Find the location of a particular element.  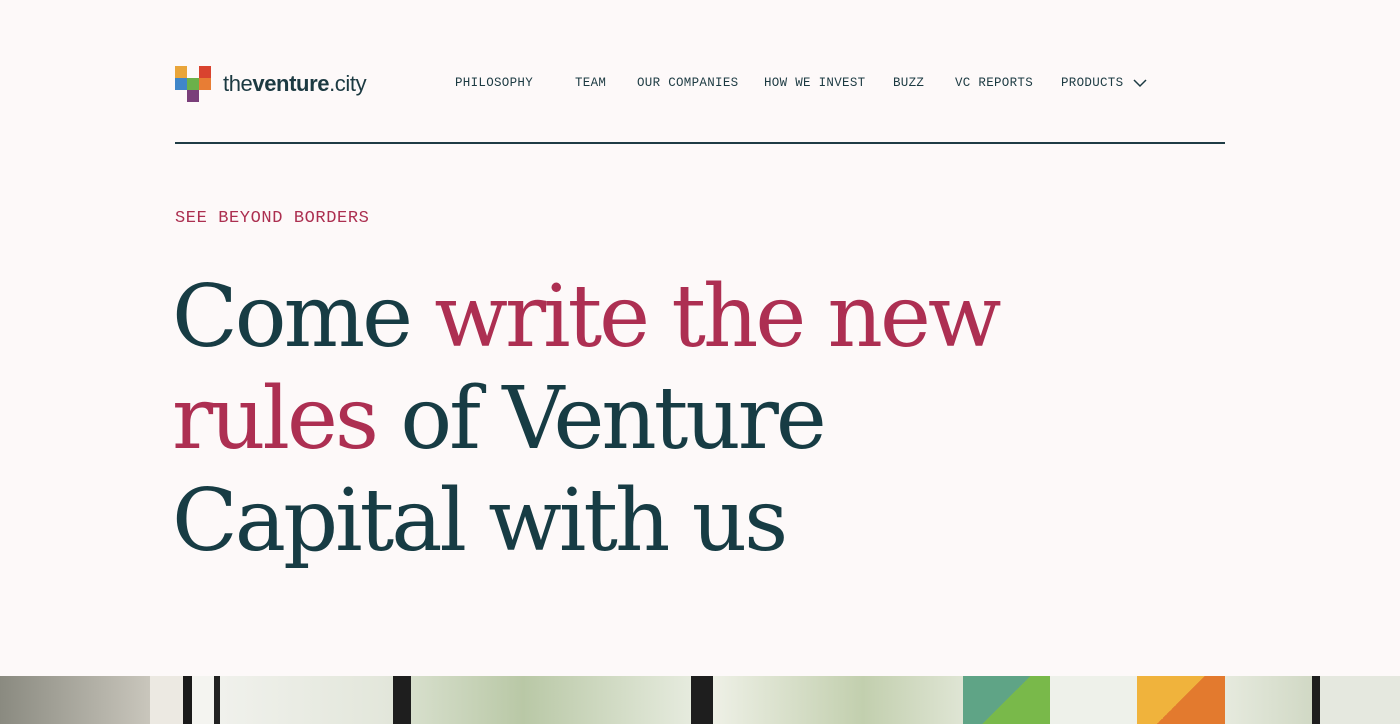

nav-item-how-we-invest: HOW WE INVEST is located at coordinates (814, 83).